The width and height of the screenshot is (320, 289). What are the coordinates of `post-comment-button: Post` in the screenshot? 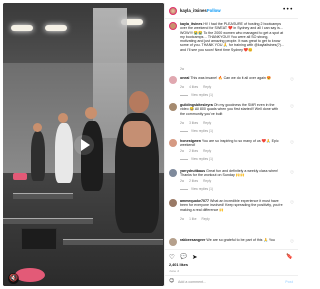 It's located at (289, 282).